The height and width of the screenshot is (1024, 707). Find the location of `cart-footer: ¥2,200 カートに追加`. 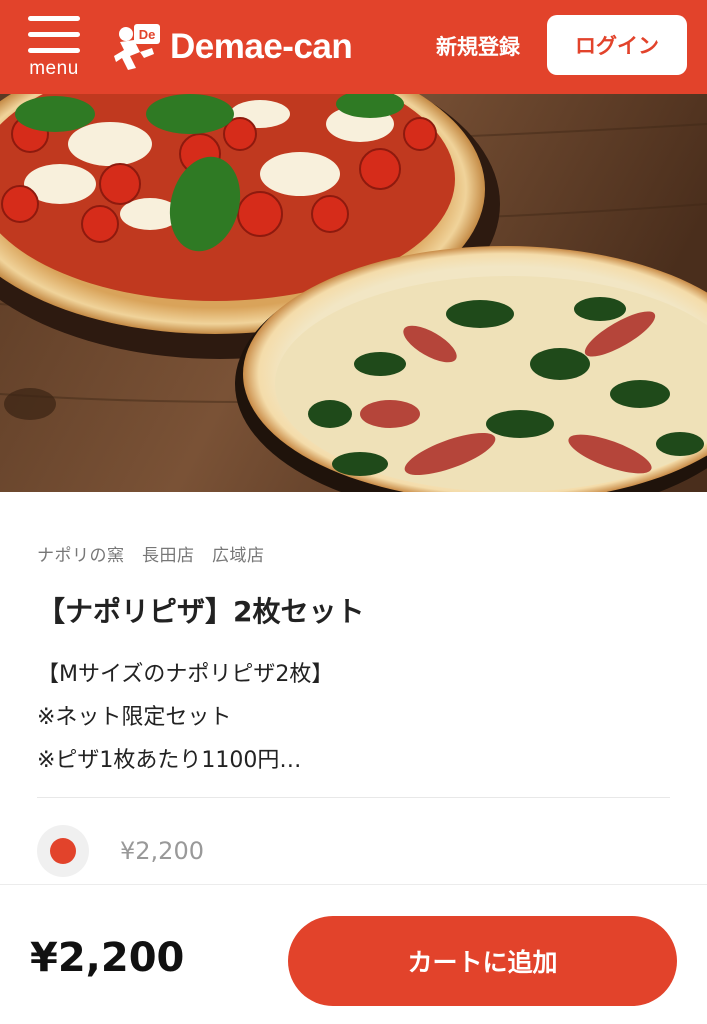

cart-footer: ¥2,200 カートに追加 is located at coordinates (353, 954).